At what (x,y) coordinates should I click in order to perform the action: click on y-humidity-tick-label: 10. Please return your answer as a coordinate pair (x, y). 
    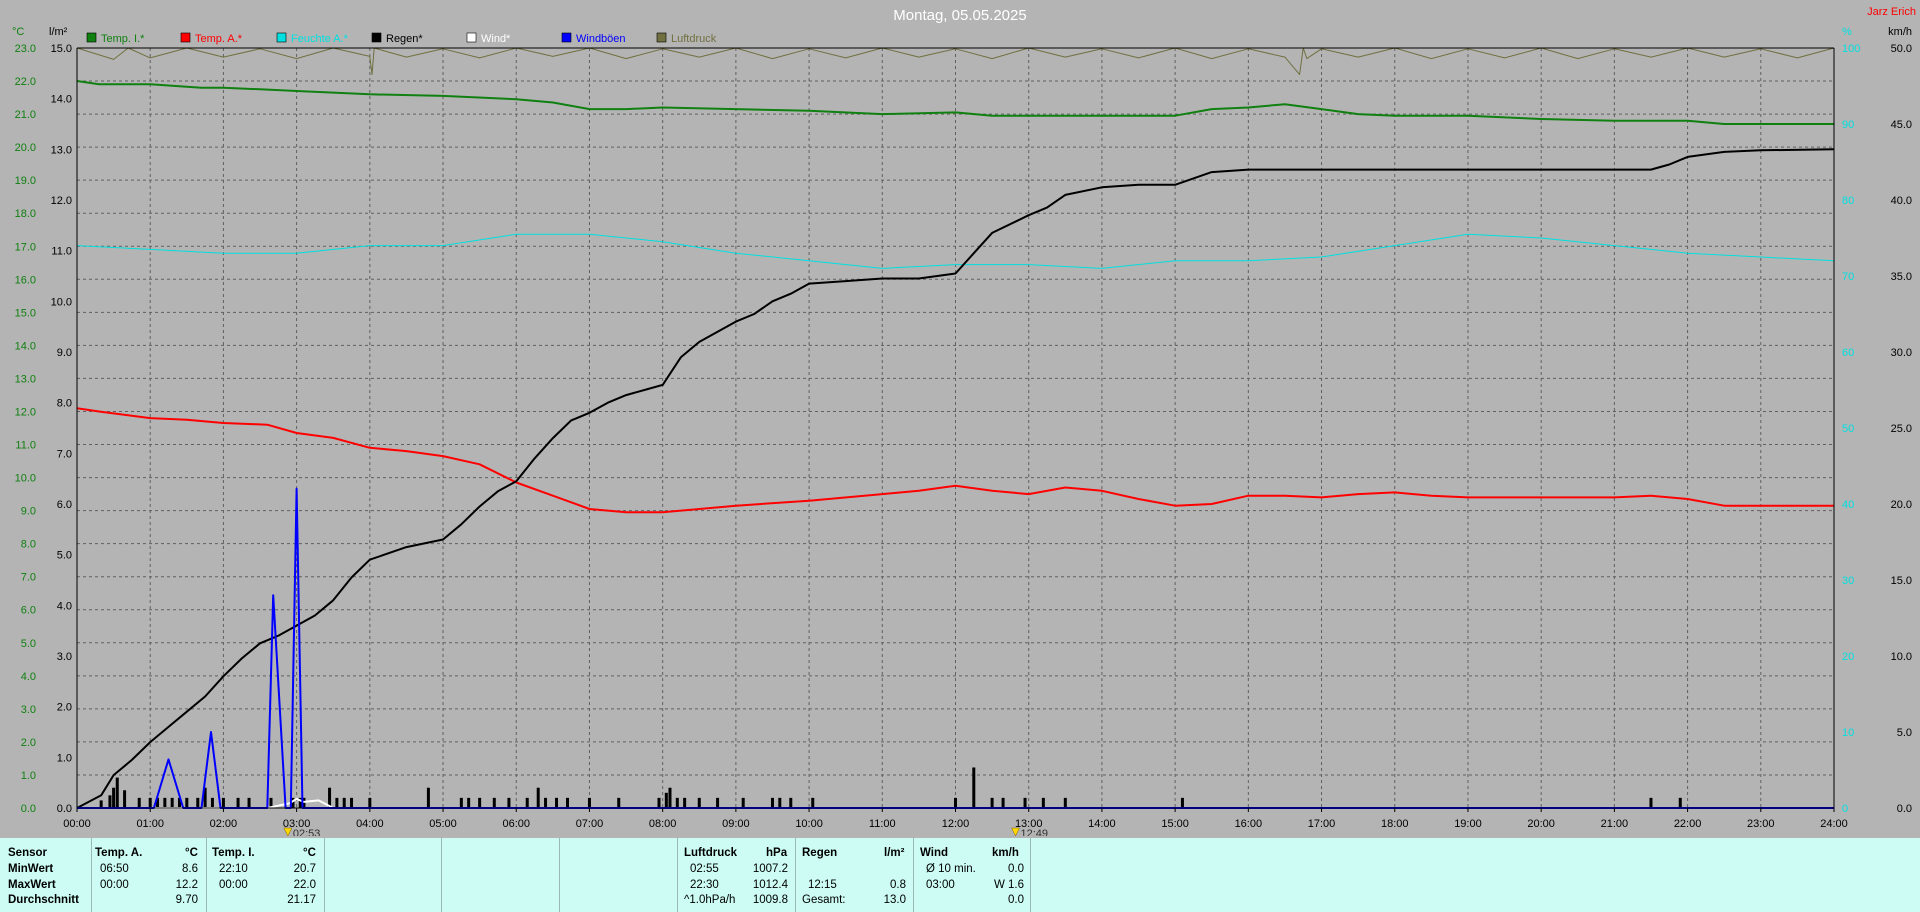
    Looking at the image, I should click on (1848, 733).